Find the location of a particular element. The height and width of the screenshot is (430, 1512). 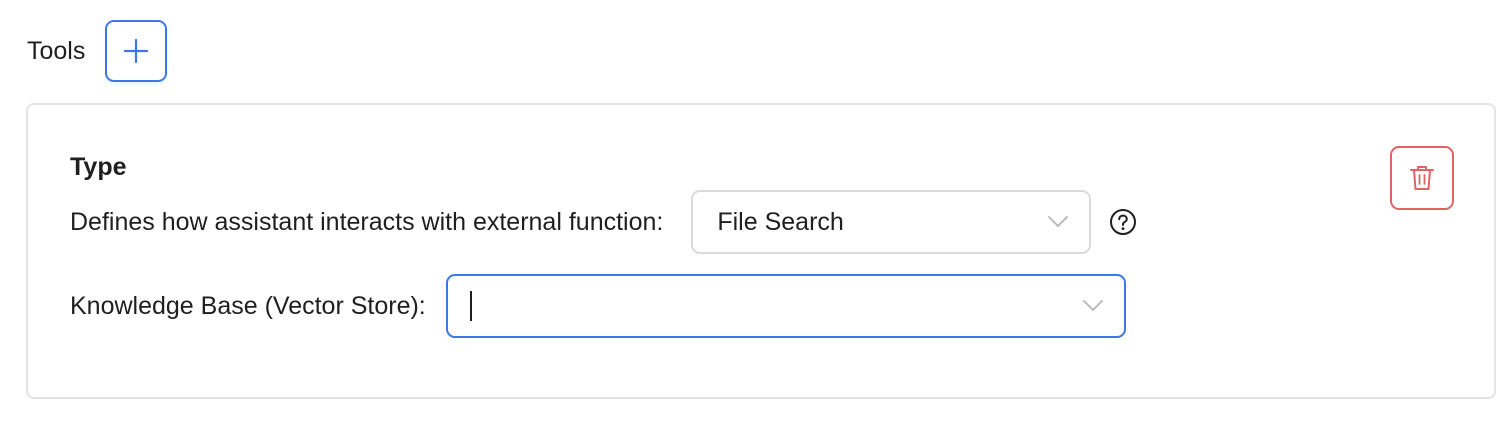

tools-header: Tools is located at coordinates (97, 51).